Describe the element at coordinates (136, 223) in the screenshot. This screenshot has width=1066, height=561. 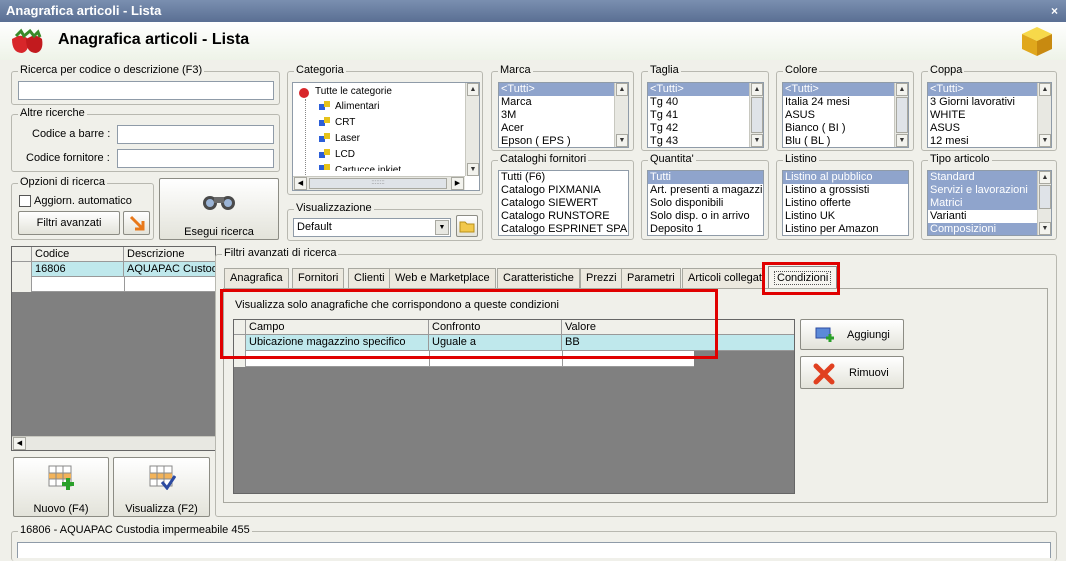
I see `filter-arrow-button` at that location.